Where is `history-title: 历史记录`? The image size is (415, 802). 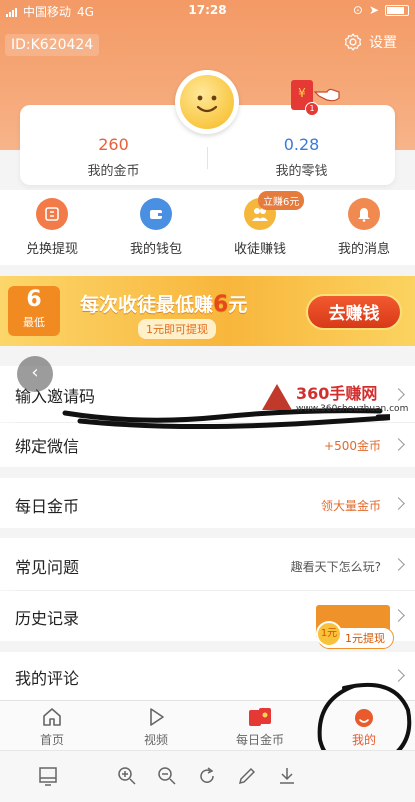
history-title: 历史记录 is located at coordinates (47, 618).